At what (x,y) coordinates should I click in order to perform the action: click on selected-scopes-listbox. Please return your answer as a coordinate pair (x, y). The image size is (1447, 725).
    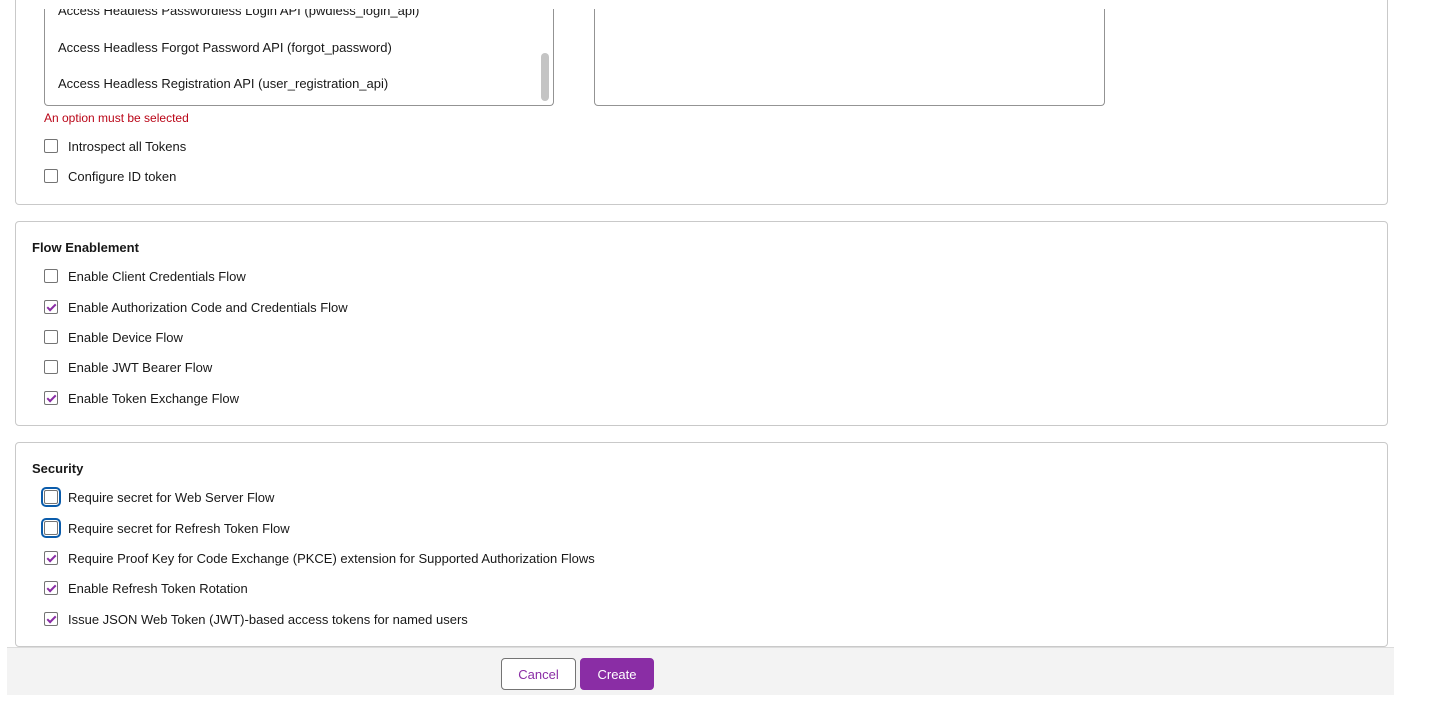
    Looking at the image, I should click on (849, 57).